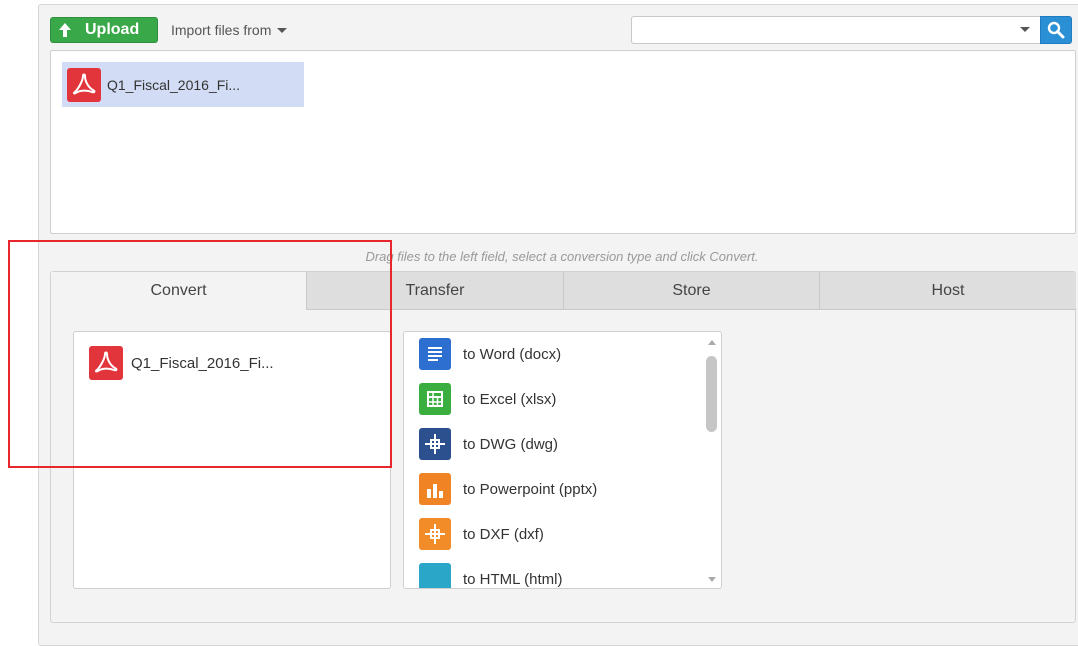  What do you see at coordinates (435, 354) in the screenshot?
I see `word-doc-icon` at bounding box center [435, 354].